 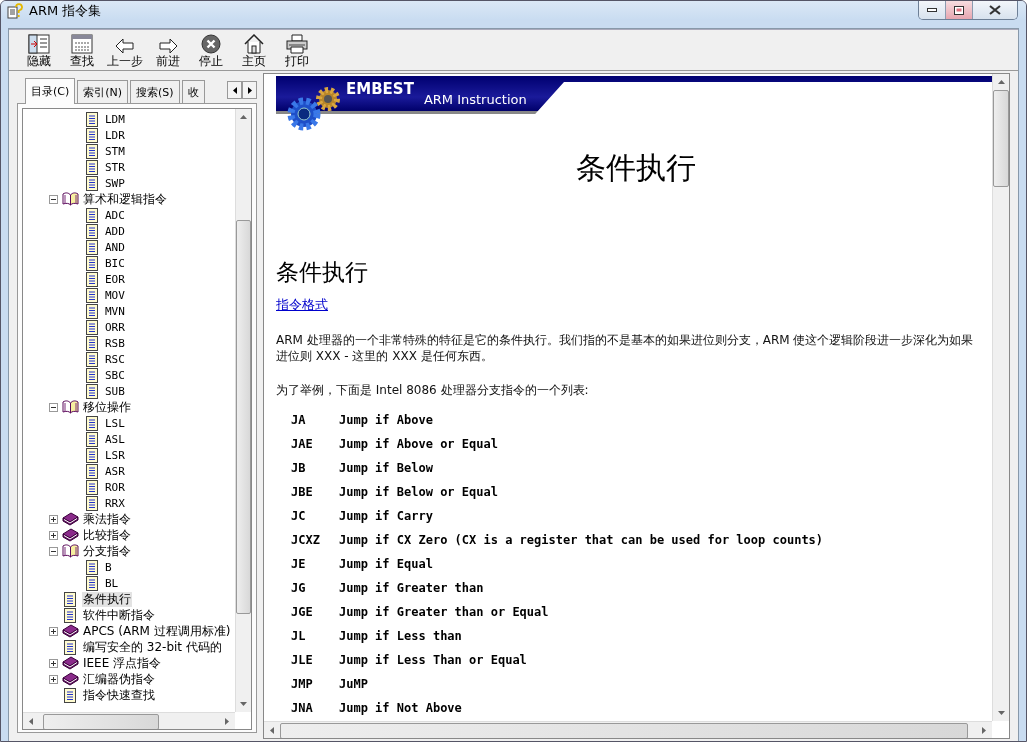 I want to click on pane-tab: 收, so click(x=193, y=91).